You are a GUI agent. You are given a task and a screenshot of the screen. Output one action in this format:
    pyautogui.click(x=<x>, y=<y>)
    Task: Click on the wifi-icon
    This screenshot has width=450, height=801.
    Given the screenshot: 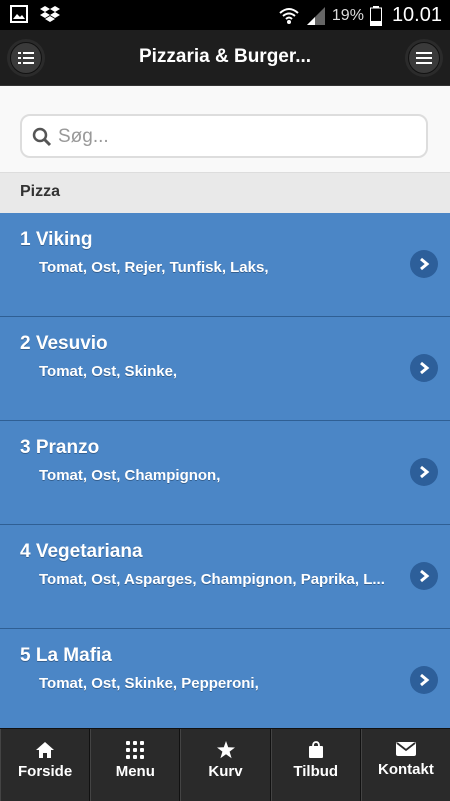 What is the action you would take?
    pyautogui.click(x=289, y=15)
    